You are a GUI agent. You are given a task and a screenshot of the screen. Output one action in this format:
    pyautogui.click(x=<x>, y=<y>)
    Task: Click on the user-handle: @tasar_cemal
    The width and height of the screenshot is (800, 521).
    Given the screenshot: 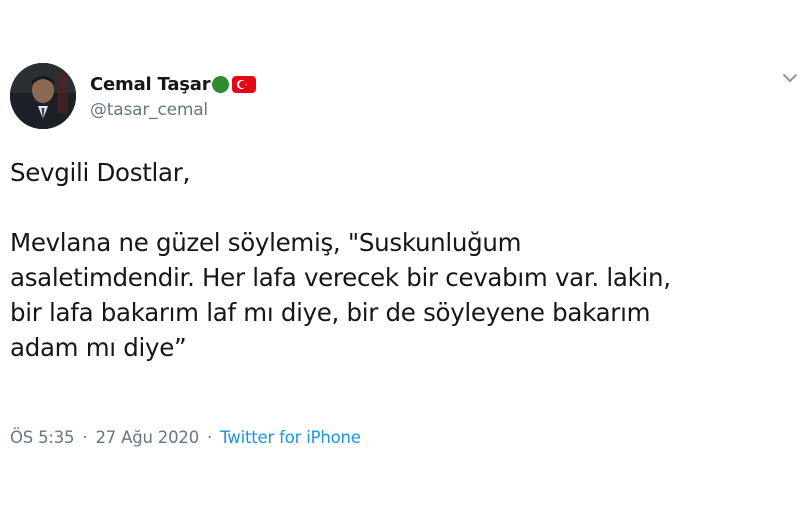 What is the action you would take?
    pyautogui.click(x=173, y=110)
    